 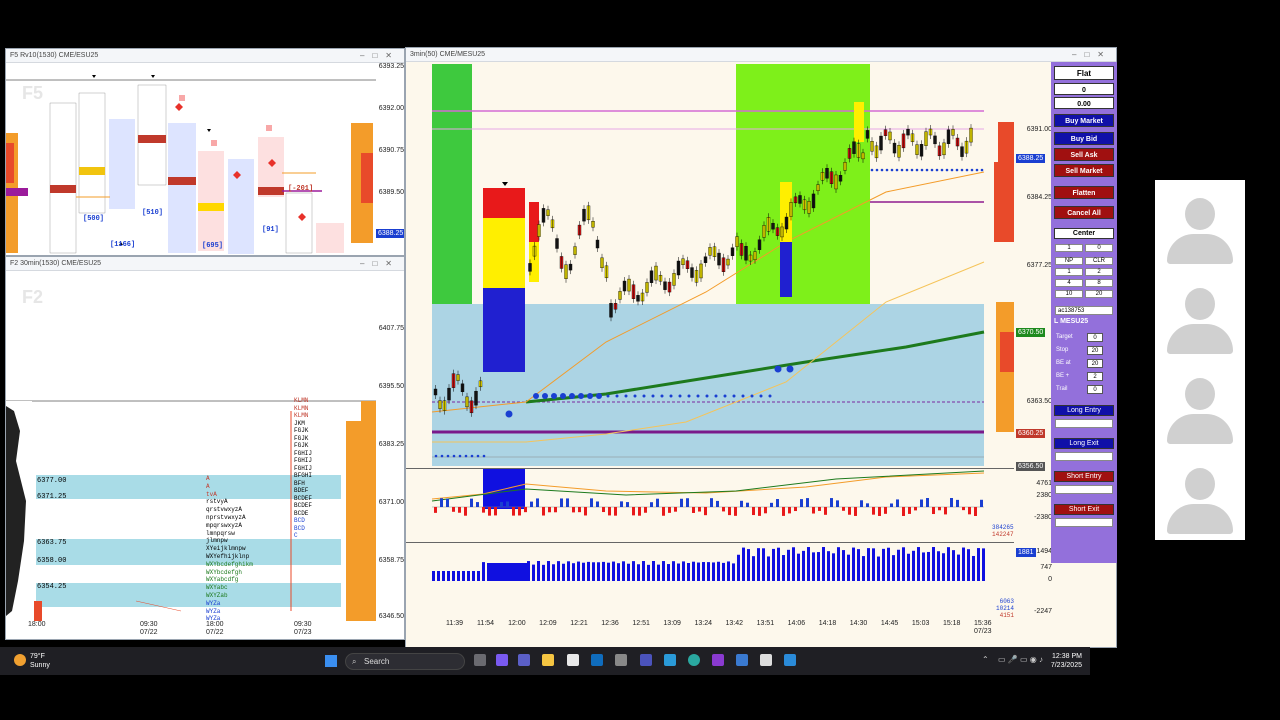 I want to click on price-label: 6389.50, so click(x=391, y=192).